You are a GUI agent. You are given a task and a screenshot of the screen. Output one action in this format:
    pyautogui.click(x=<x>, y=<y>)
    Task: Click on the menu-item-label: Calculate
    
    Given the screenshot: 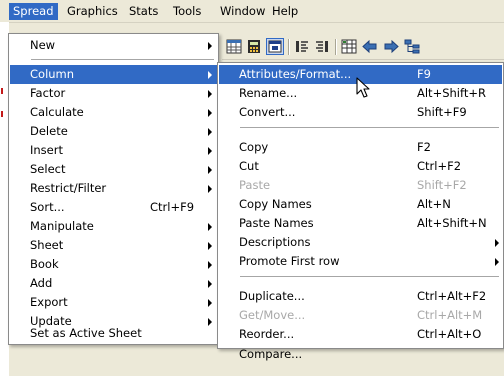 What is the action you would take?
    pyautogui.click(x=57, y=112)
    